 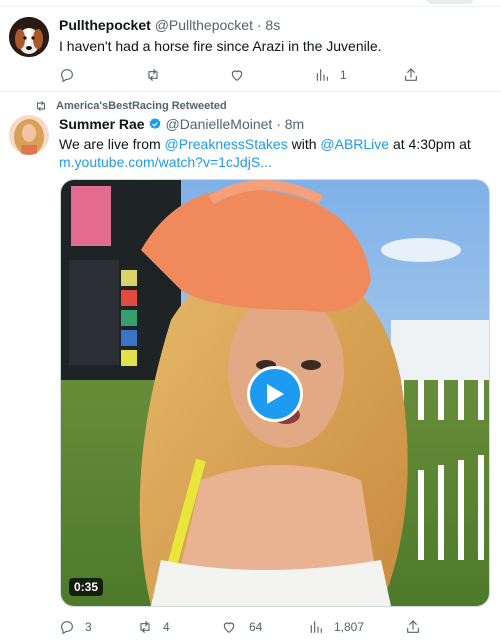 What do you see at coordinates (269, 627) in the screenshot?
I see `tweet-actions: 3 4 64 1,807` at bounding box center [269, 627].